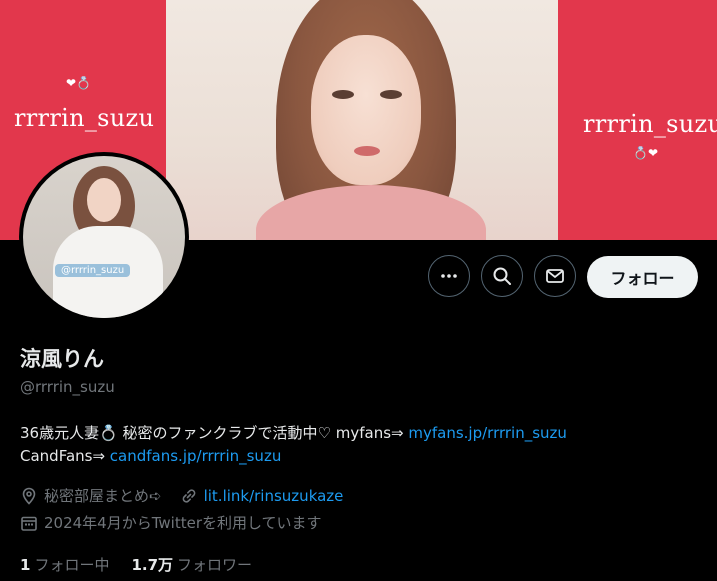 This screenshot has width=717, height=581. What do you see at coordinates (367, 151) in the screenshot?
I see `banner-photo-lips` at bounding box center [367, 151].